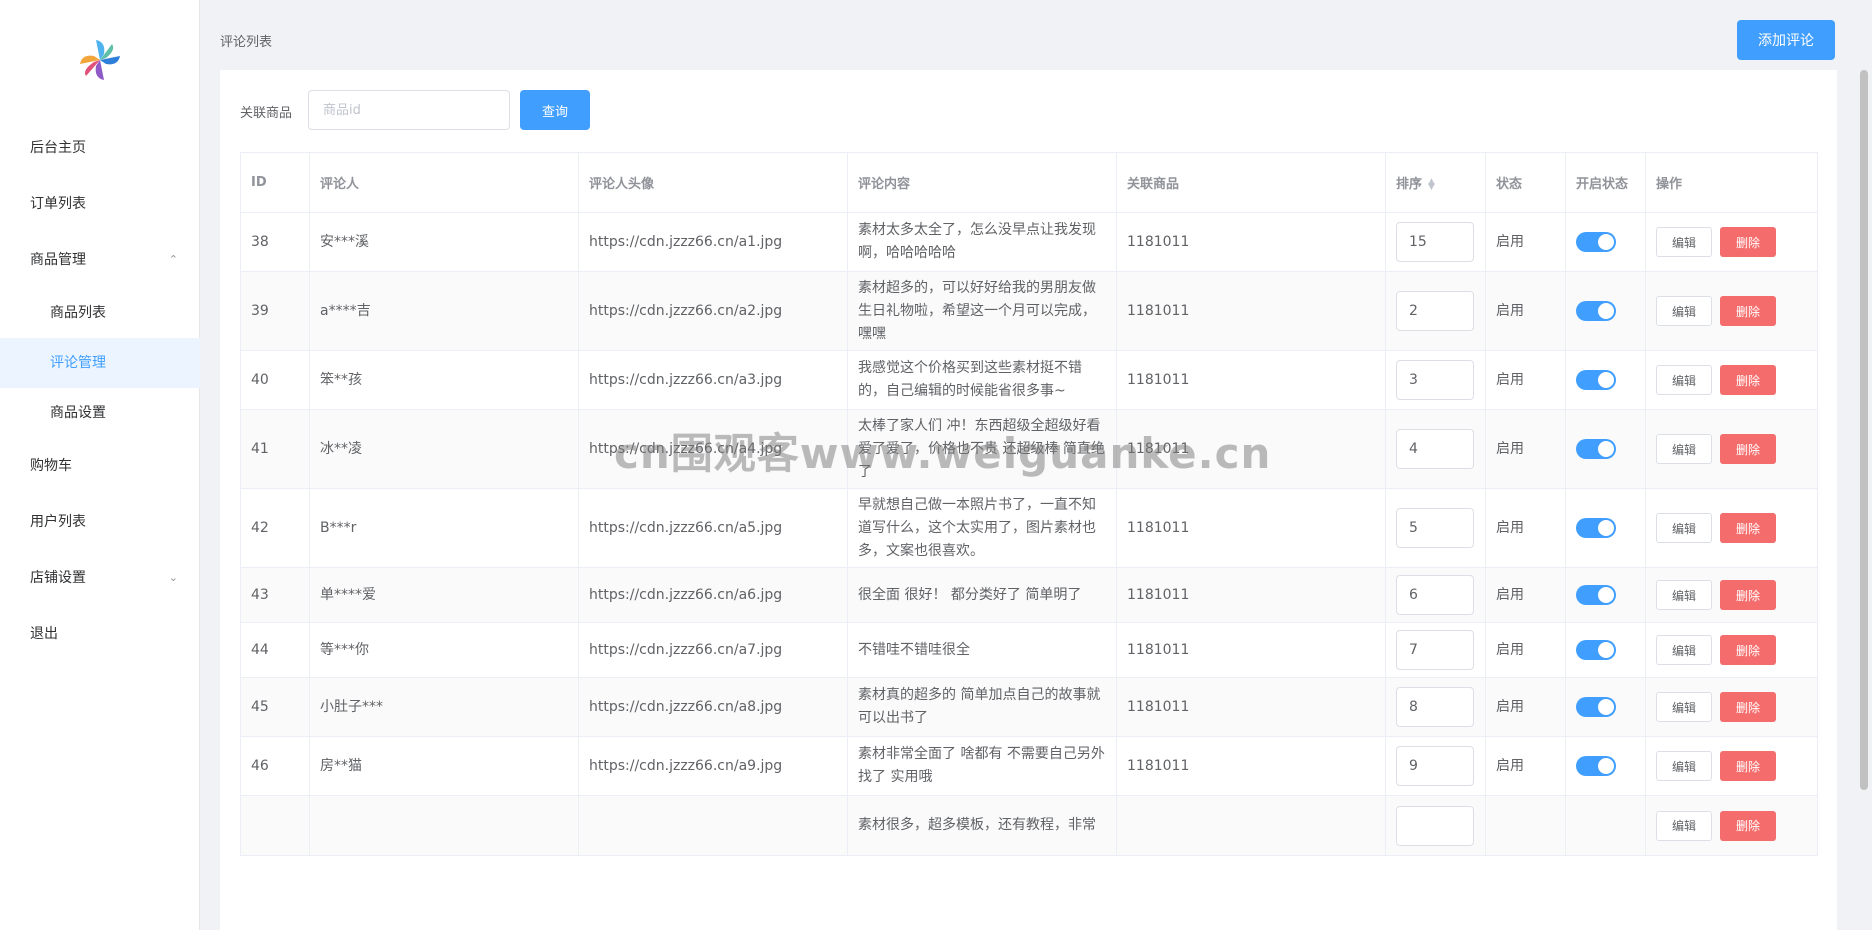  I want to click on sidebar-item-logout: 退出, so click(100, 634).